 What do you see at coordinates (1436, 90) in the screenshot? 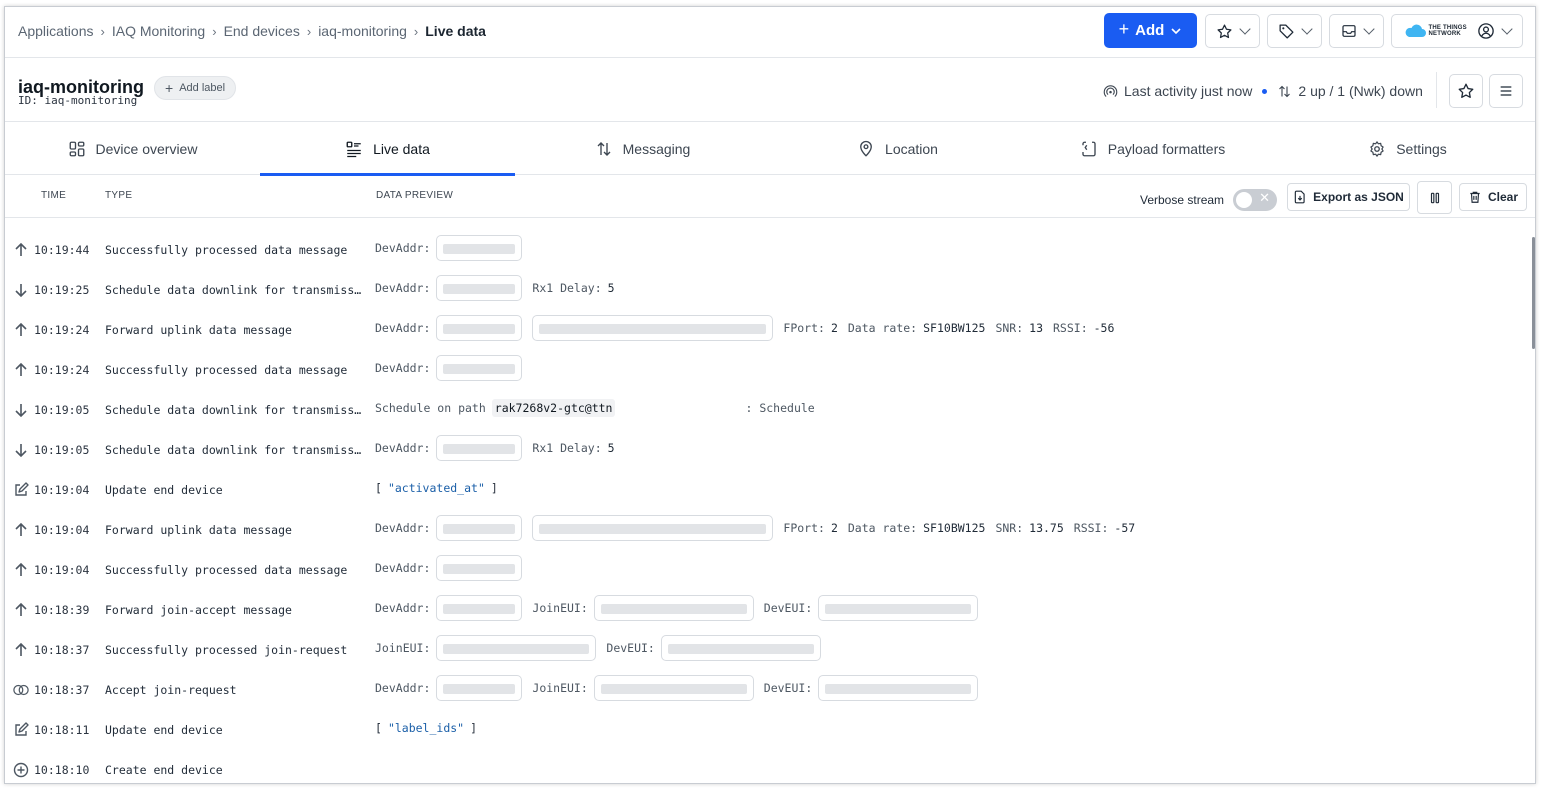
I see `divider` at bounding box center [1436, 90].